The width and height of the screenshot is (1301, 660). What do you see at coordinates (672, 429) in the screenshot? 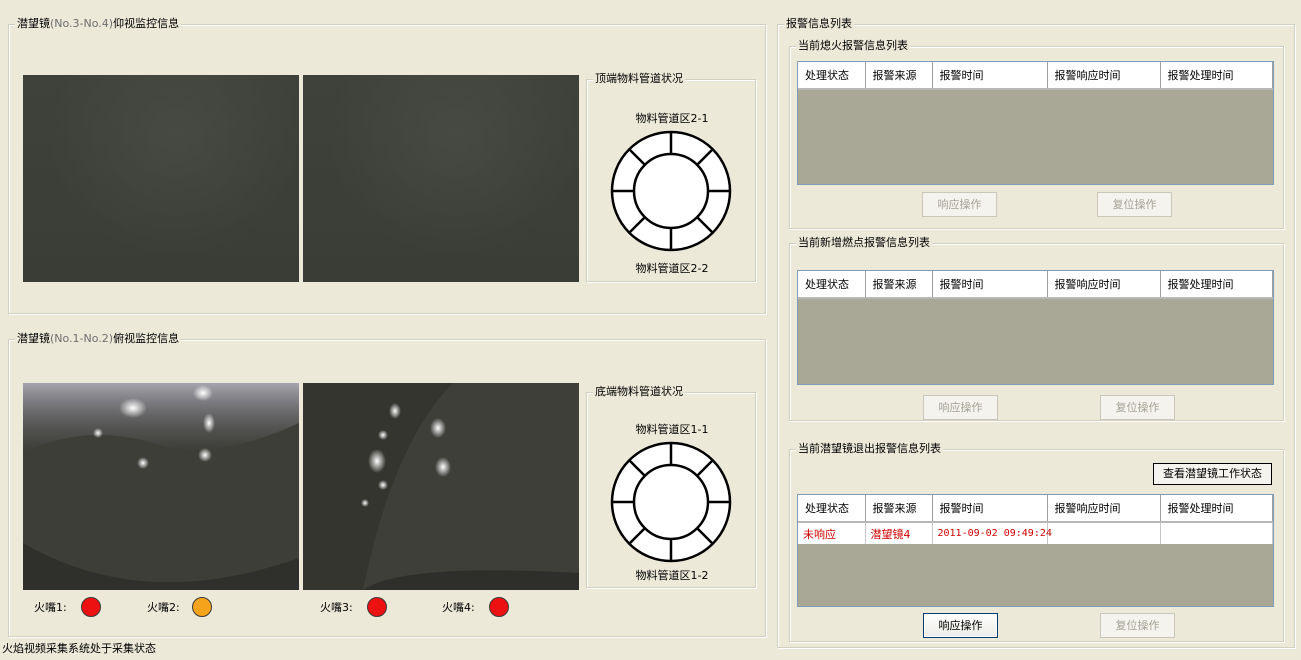
I see `pipe-zone-1-1-label: 物料管道区1-1` at bounding box center [672, 429].